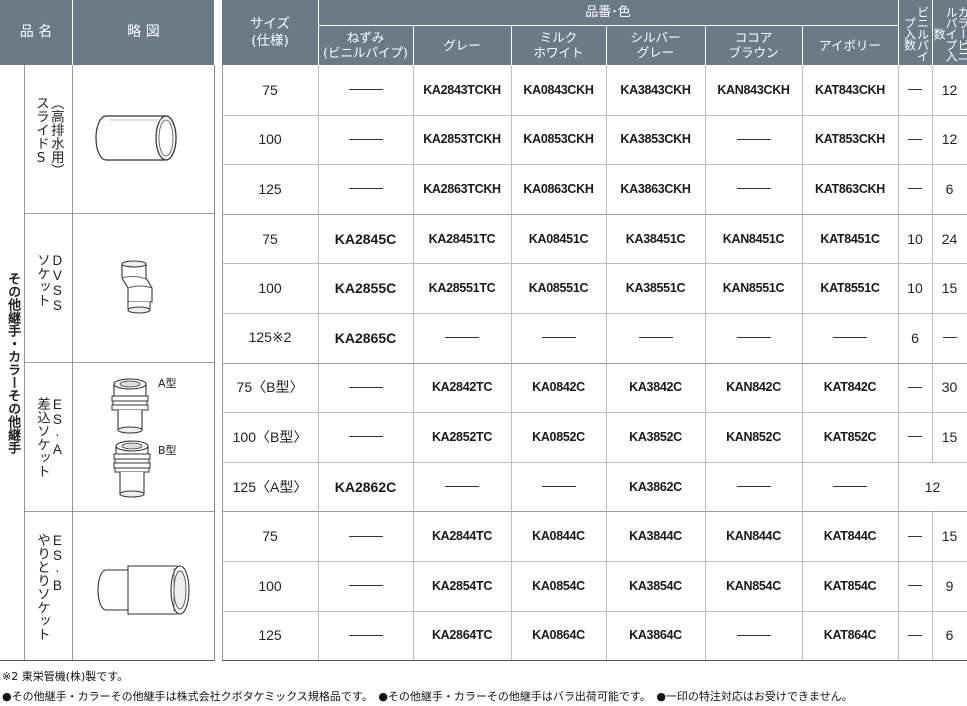  I want to click on col-separator, so click(24, 363).